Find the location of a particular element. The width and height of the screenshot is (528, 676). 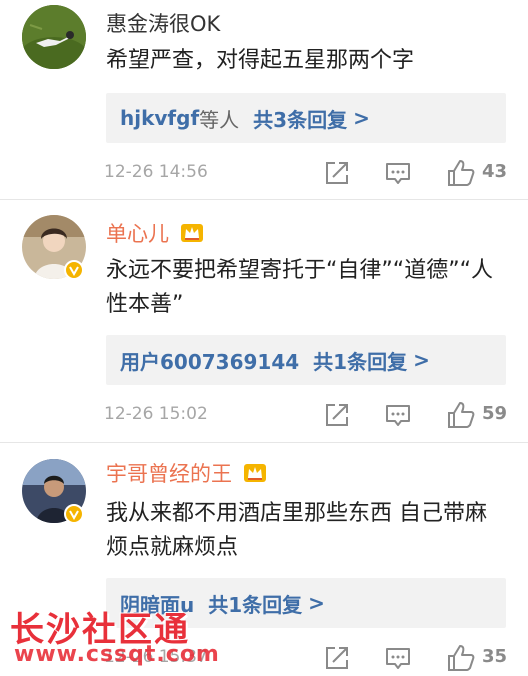

username-text: 单心儿 is located at coordinates (137, 234).